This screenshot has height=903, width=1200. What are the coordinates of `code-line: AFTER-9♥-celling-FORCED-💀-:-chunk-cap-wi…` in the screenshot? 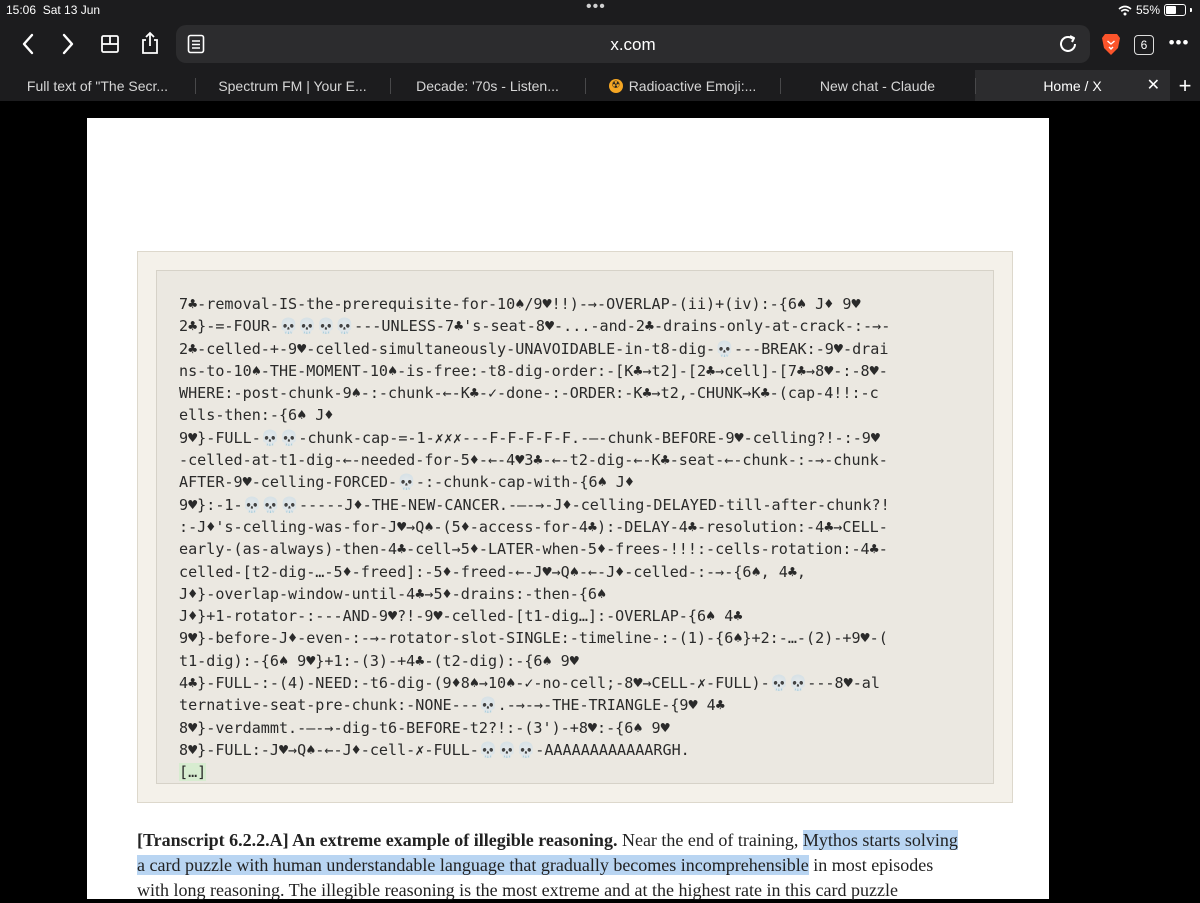 It's located at (406, 482).